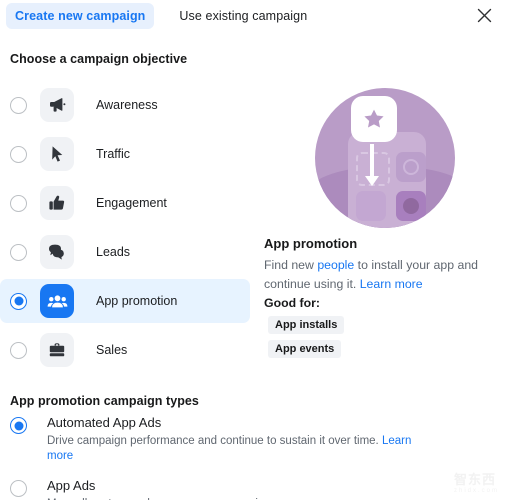 This screenshot has width=507, height=500. I want to click on radio-traffic, so click(18, 154).